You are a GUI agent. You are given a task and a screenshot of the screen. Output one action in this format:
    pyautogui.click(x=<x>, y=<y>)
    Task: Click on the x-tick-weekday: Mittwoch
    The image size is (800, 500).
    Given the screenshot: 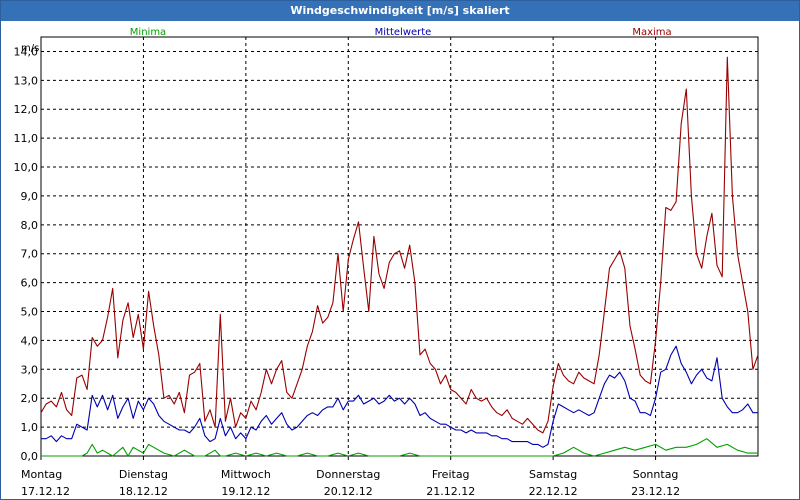 What is the action you would take?
    pyautogui.click(x=246, y=474)
    